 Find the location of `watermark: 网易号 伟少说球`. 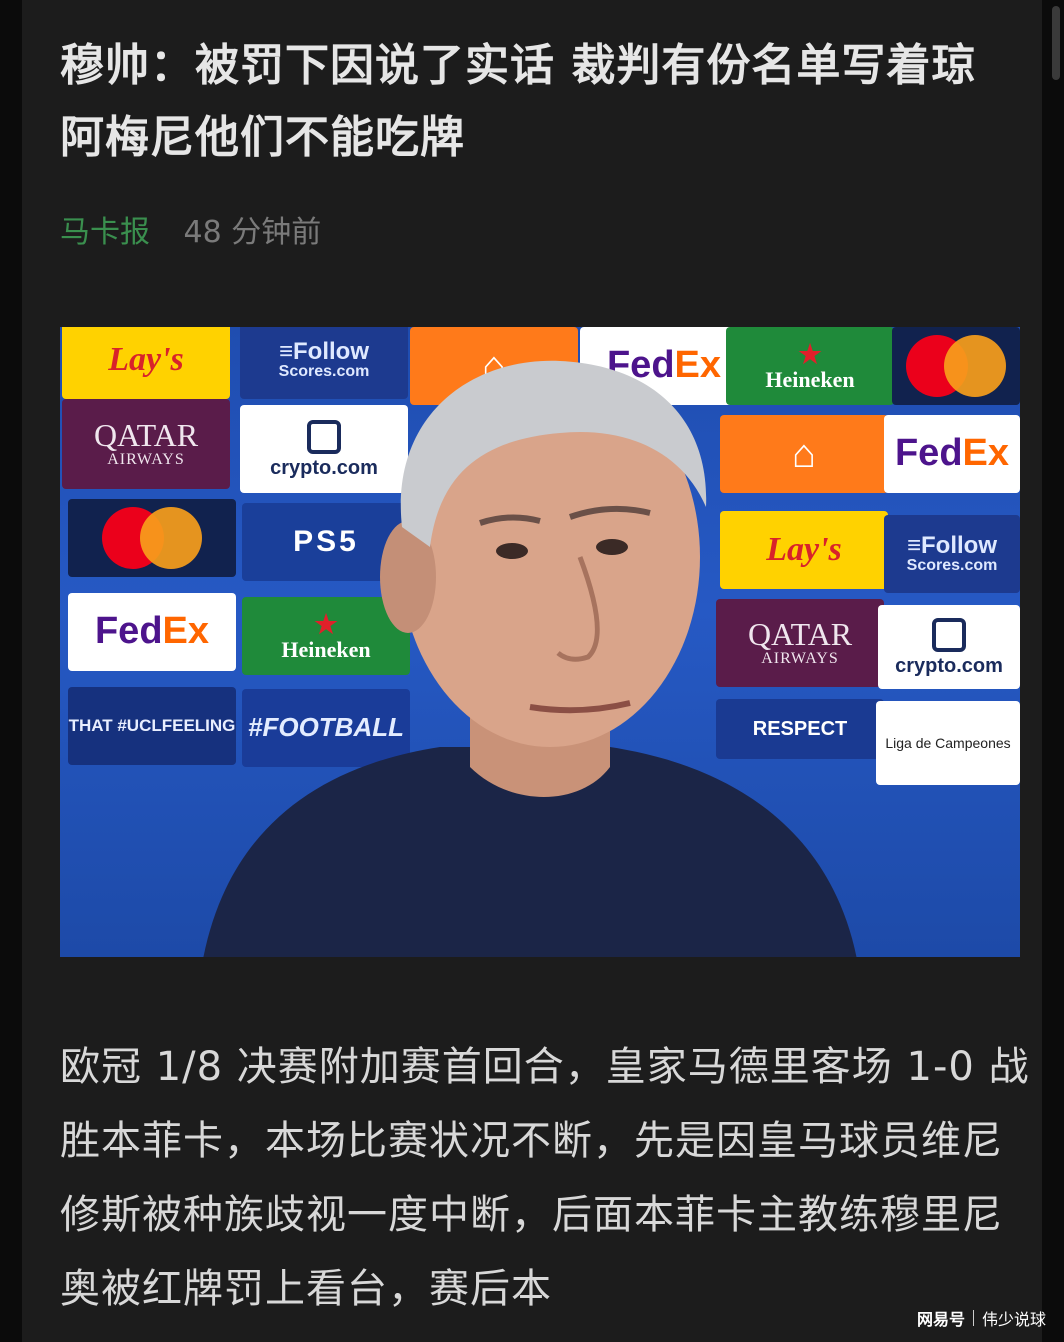

watermark: 网易号 伟少说球 is located at coordinates (981, 1318).